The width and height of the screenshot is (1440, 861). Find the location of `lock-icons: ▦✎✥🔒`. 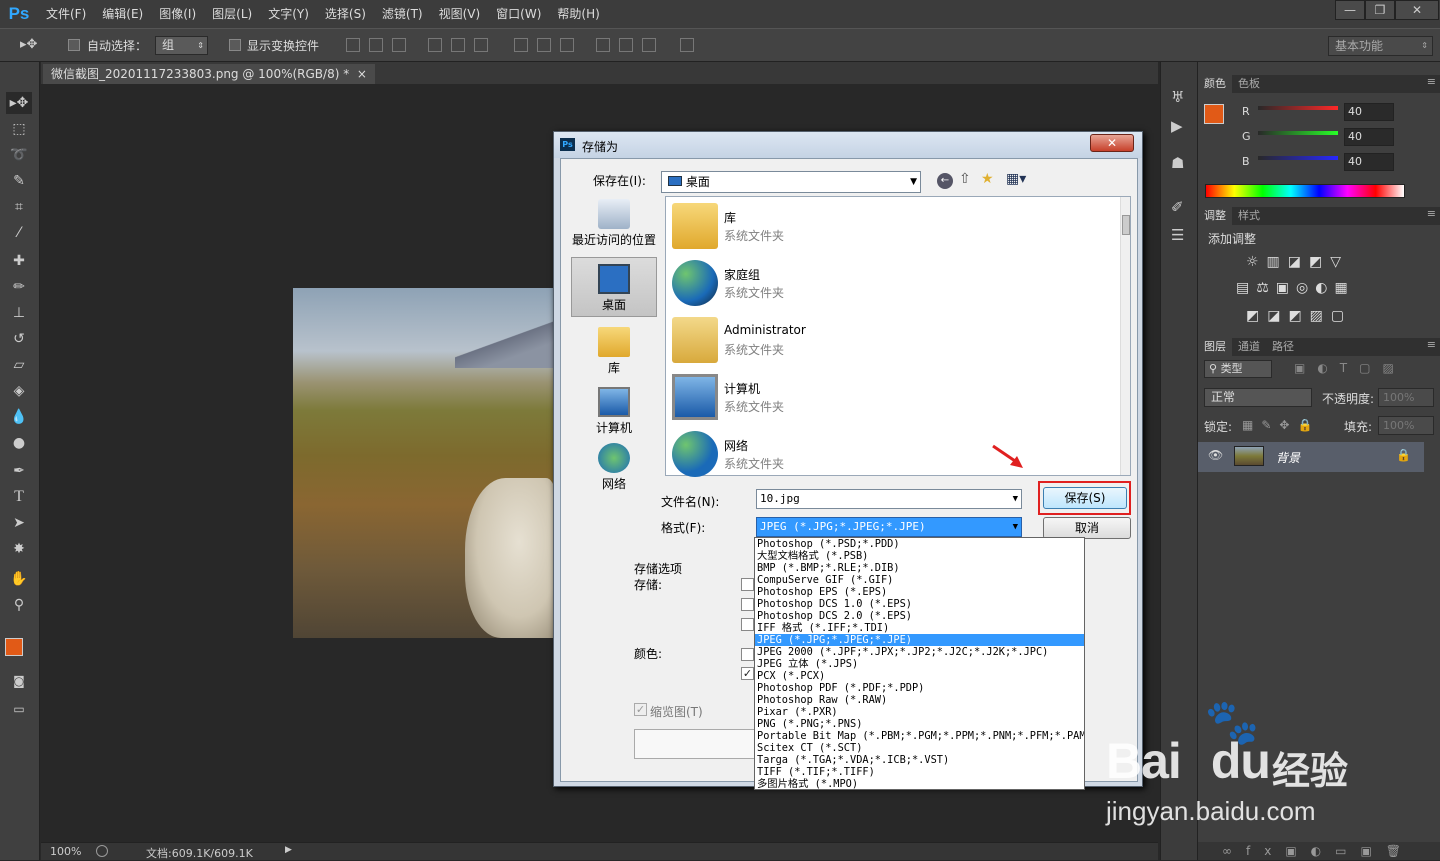

lock-icons: ▦✎✥🔒 is located at coordinates (1281, 425).